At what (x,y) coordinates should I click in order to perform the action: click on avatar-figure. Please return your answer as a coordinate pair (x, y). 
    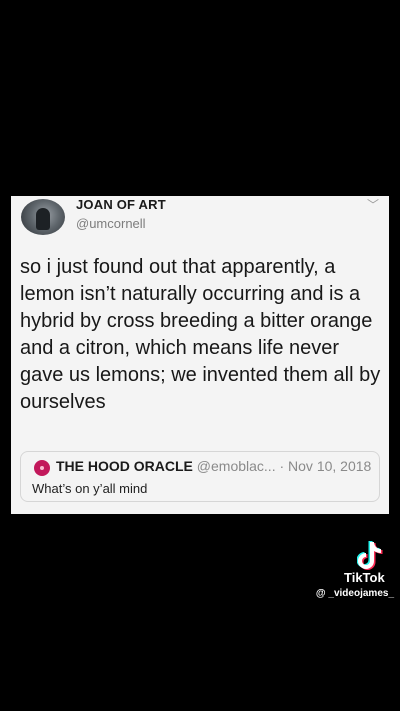
    Looking at the image, I should click on (43, 219).